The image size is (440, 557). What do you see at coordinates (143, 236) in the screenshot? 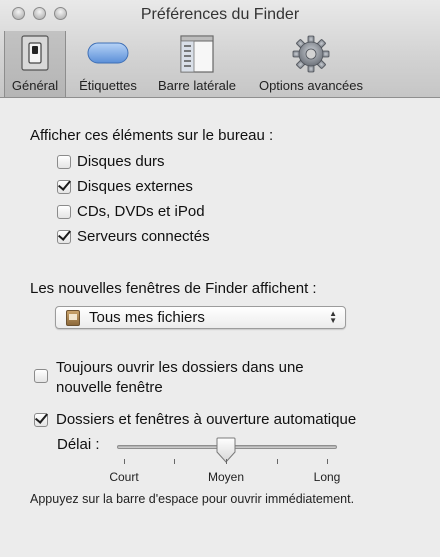
I see `connected-servers-label: Serveurs connectés` at bounding box center [143, 236].